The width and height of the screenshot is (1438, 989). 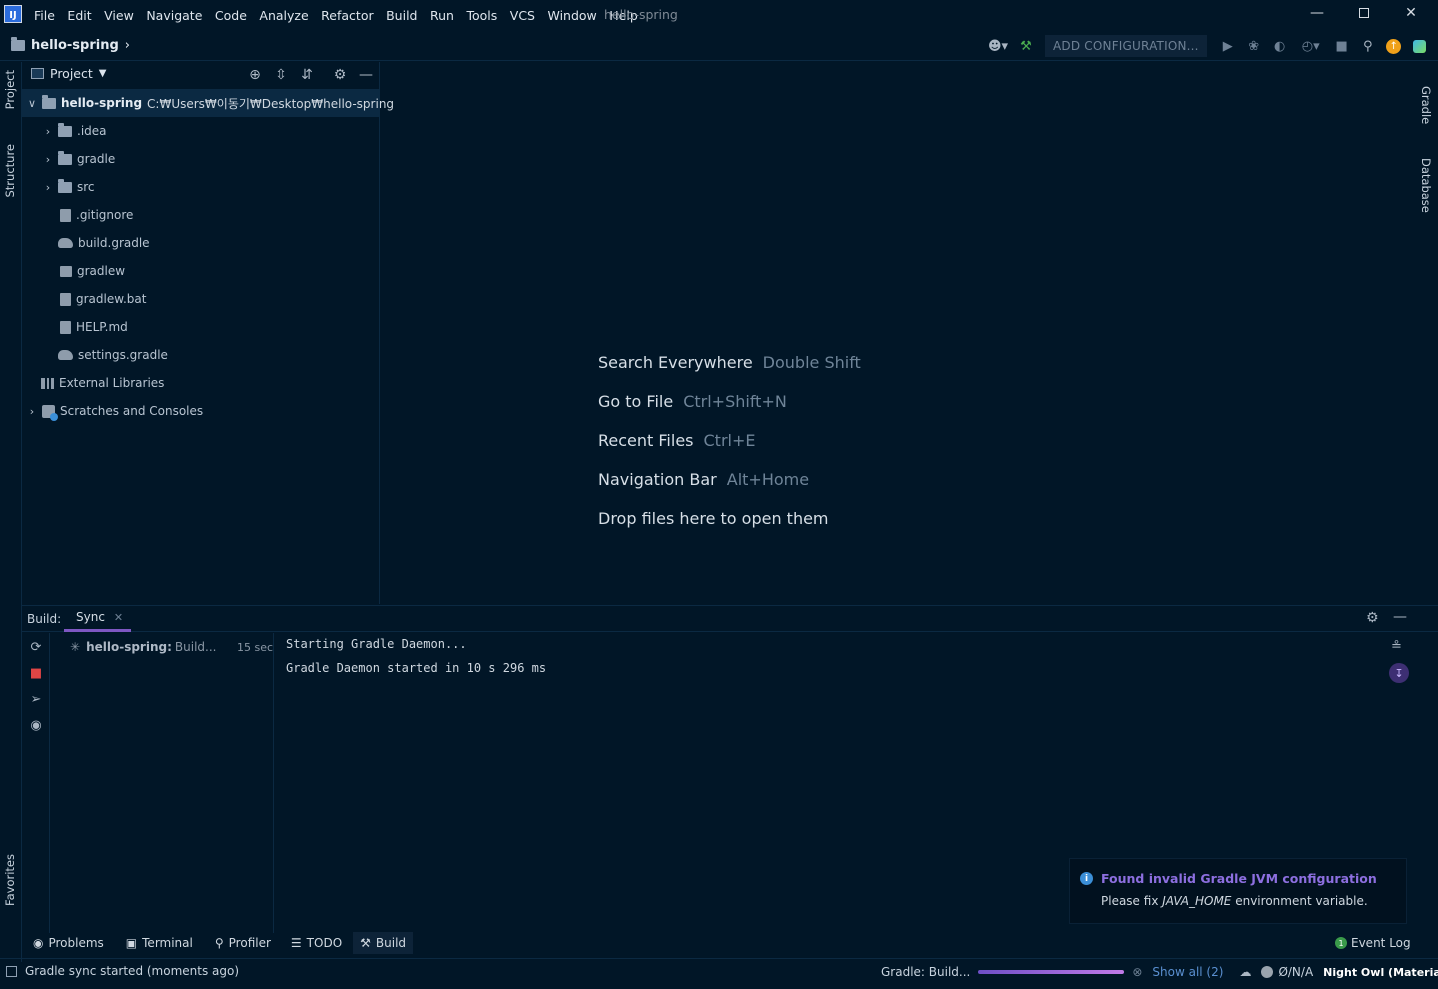 I want to click on chevron-down-icon: ∨, so click(x=32, y=103).